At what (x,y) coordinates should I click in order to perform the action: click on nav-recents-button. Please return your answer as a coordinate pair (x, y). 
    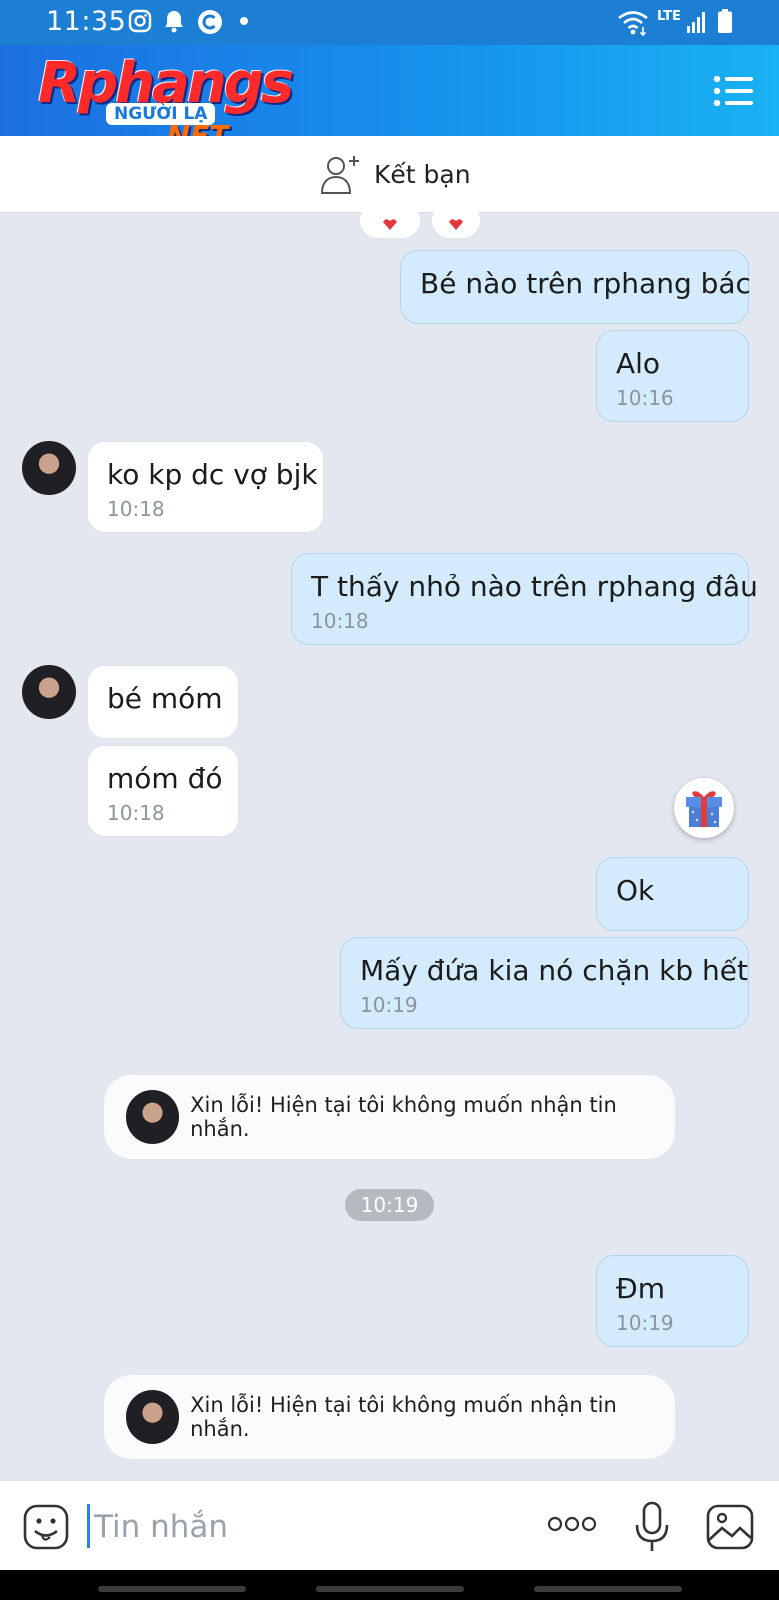
    Looking at the image, I should click on (172, 1589).